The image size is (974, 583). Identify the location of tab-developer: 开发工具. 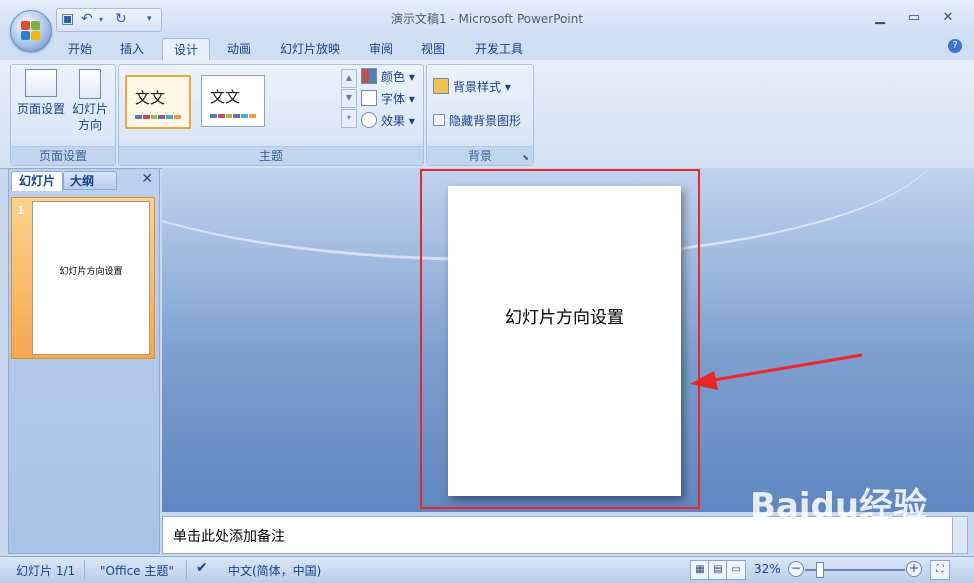
(499, 49).